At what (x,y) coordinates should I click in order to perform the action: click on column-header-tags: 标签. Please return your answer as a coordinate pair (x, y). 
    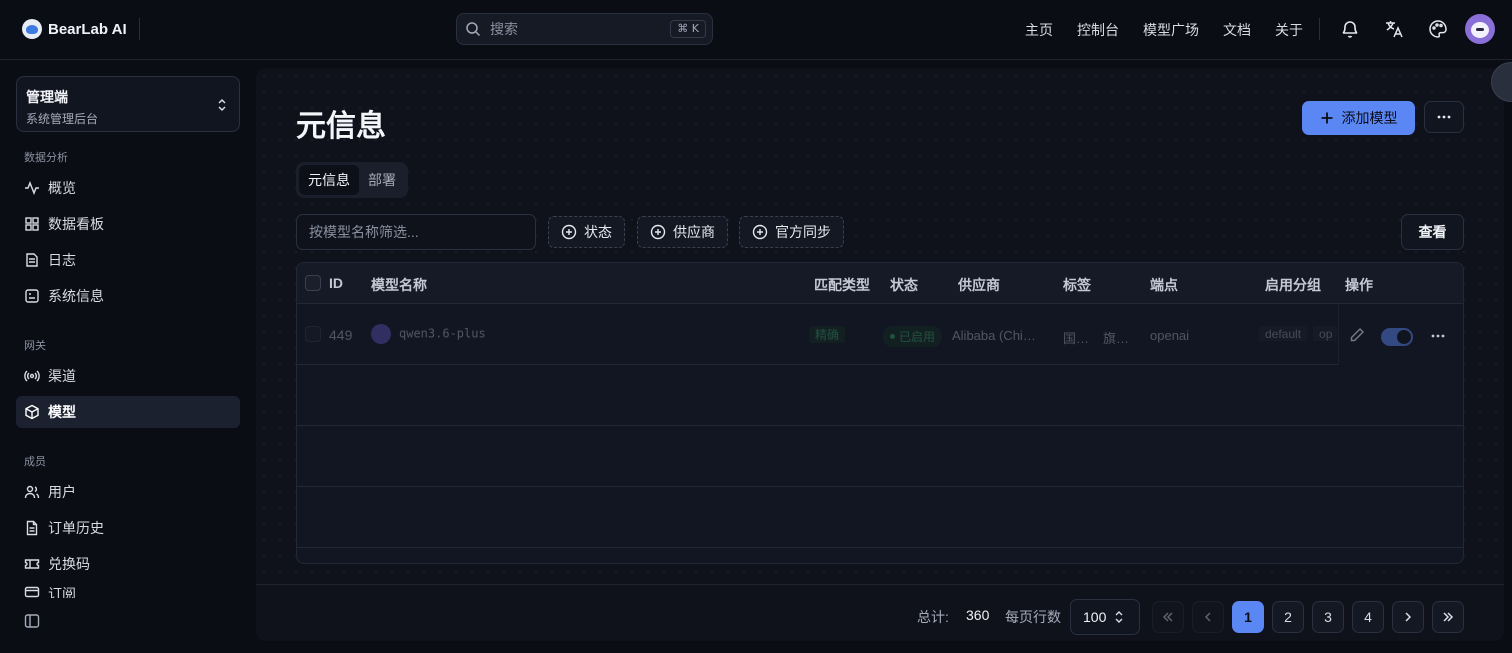
    Looking at the image, I should click on (1077, 285).